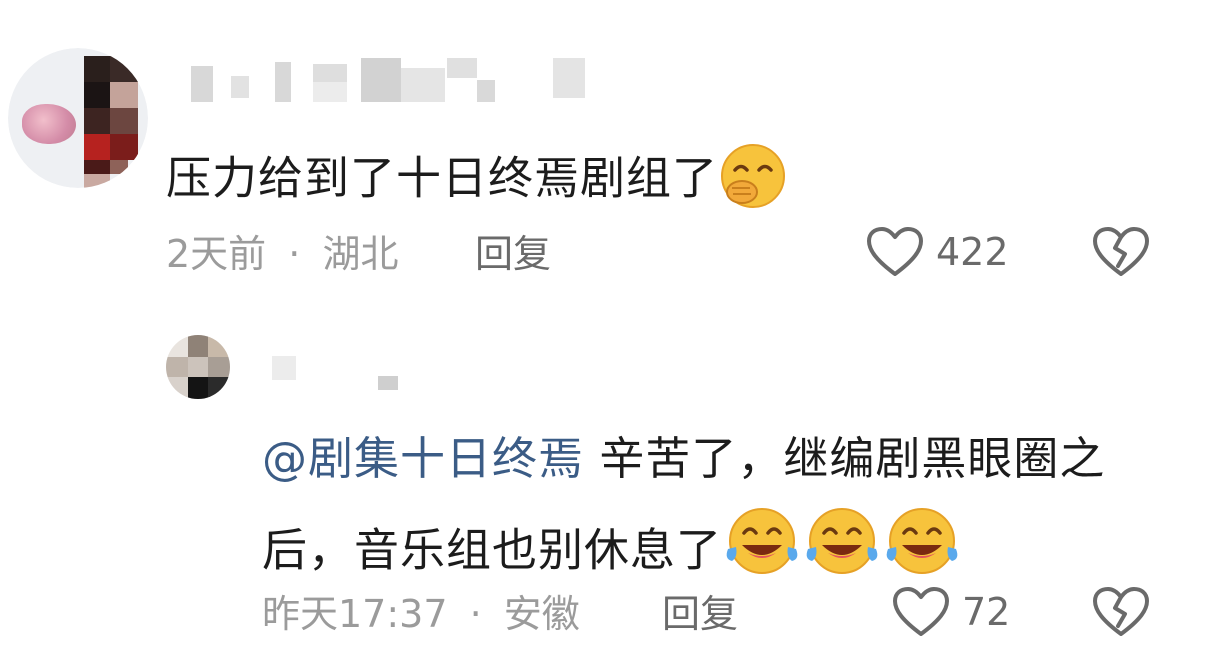  I want to click on comment-meta: 2天前 · 湖北, so click(282, 254).